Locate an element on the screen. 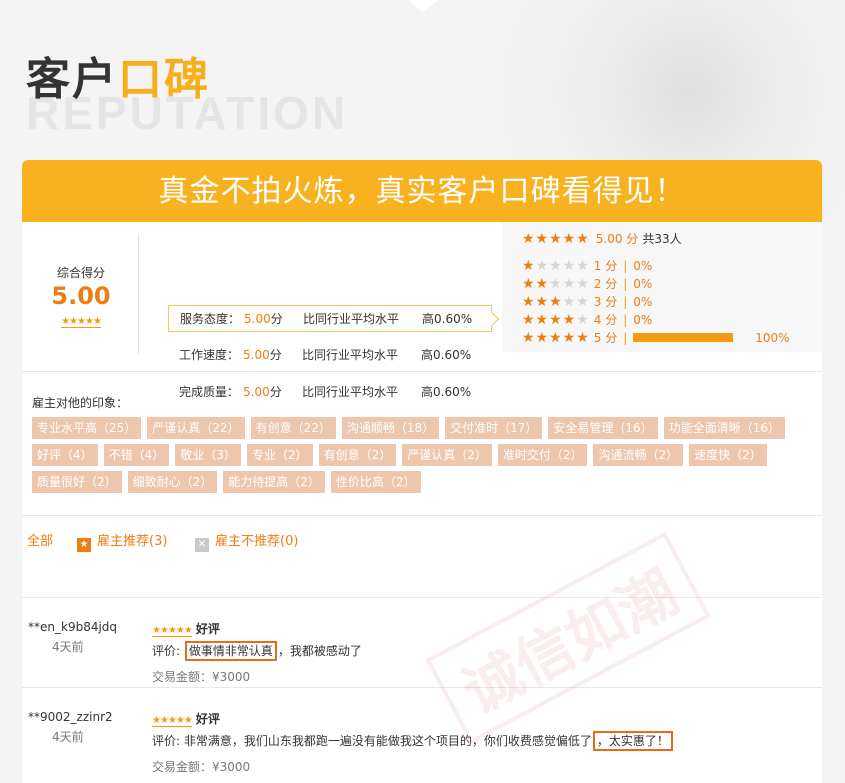  distribution-row-4: ★★★★★ 4 分 | 0% is located at coordinates (587, 320).